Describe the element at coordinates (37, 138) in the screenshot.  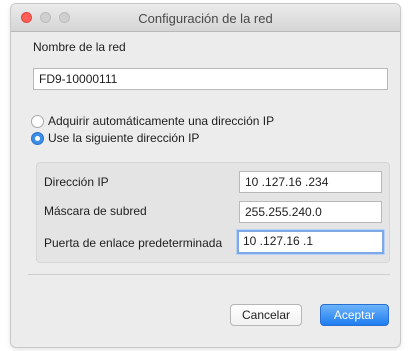
I see `manual-ip-radio` at that location.